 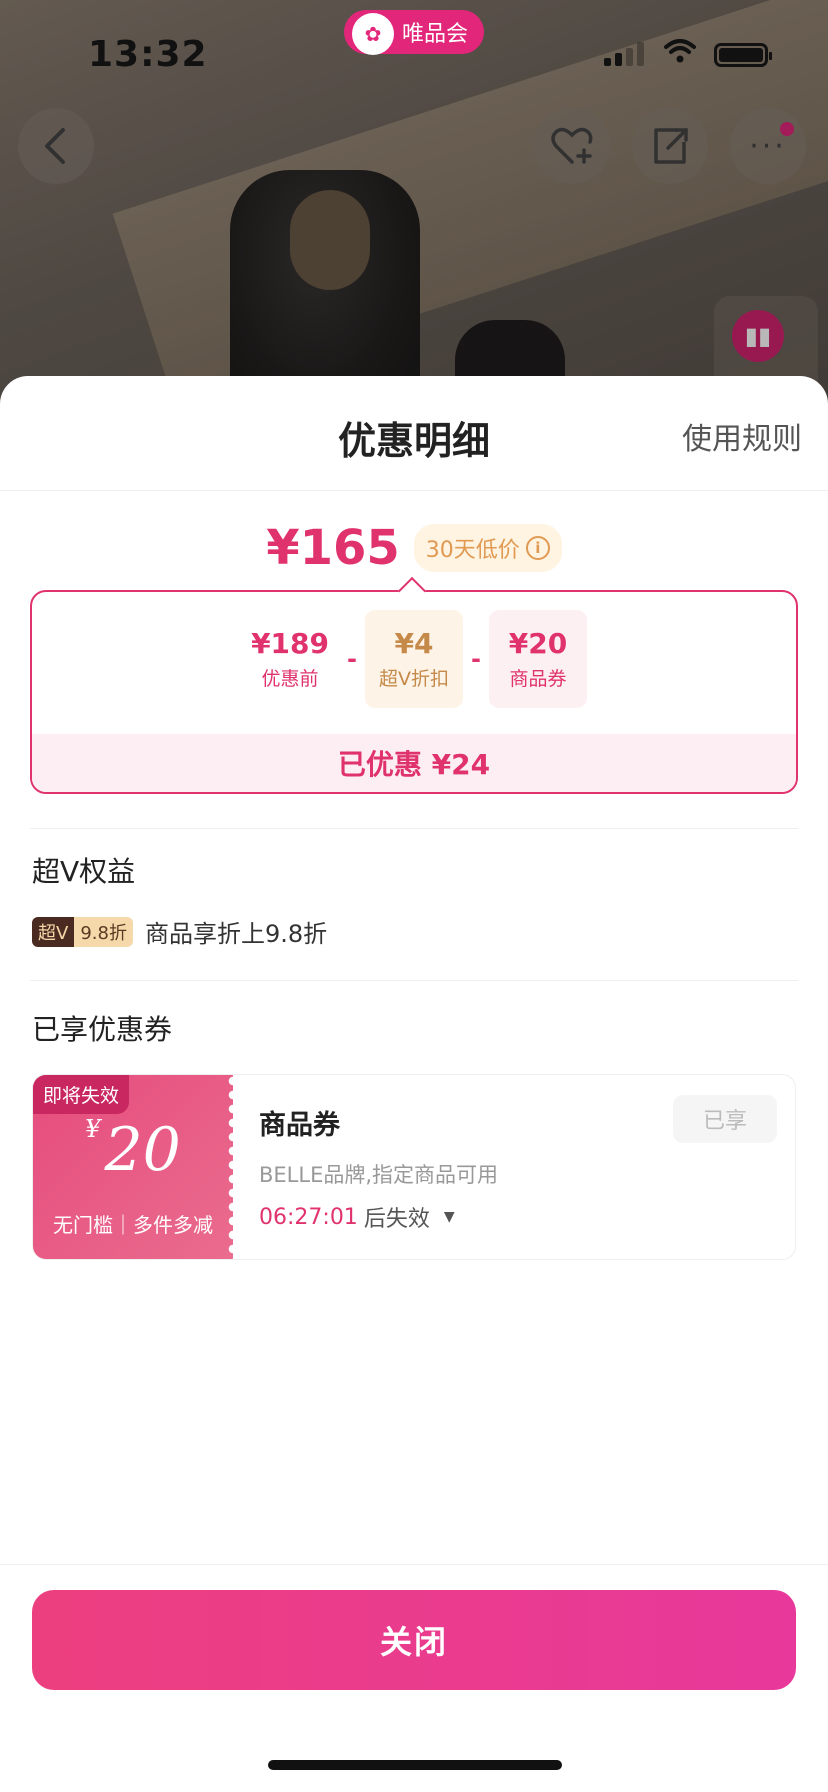 What do you see at coordinates (396, 1219) in the screenshot?
I see `countdown-suffix: 后失效` at bounding box center [396, 1219].